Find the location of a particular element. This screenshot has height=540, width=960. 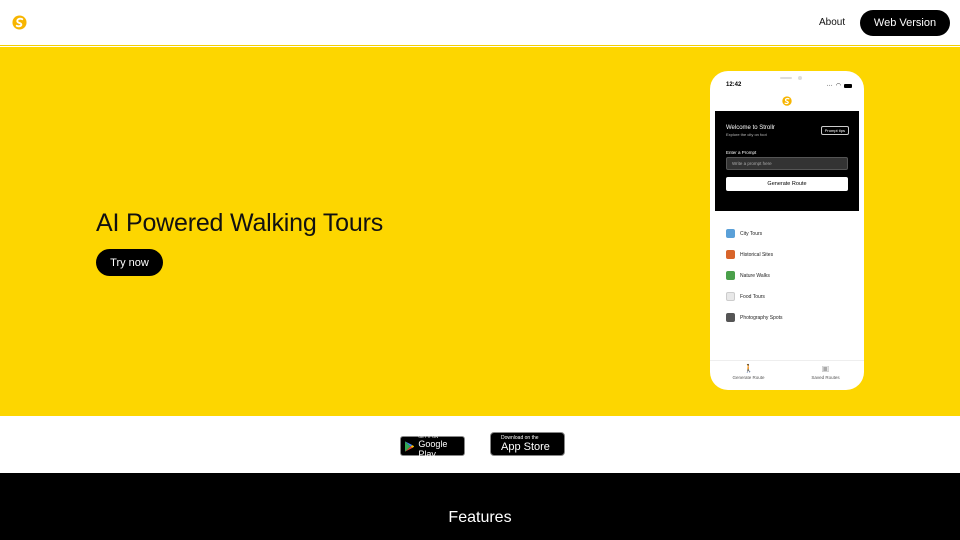

landscape-icon is located at coordinates (730, 275).